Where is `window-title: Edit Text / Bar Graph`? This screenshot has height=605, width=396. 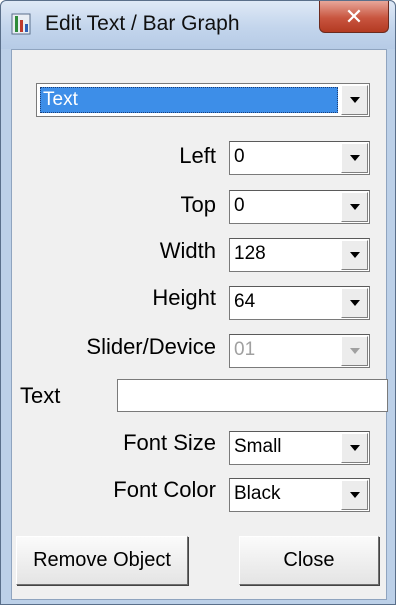 window-title: Edit Text / Bar Graph is located at coordinates (142, 23).